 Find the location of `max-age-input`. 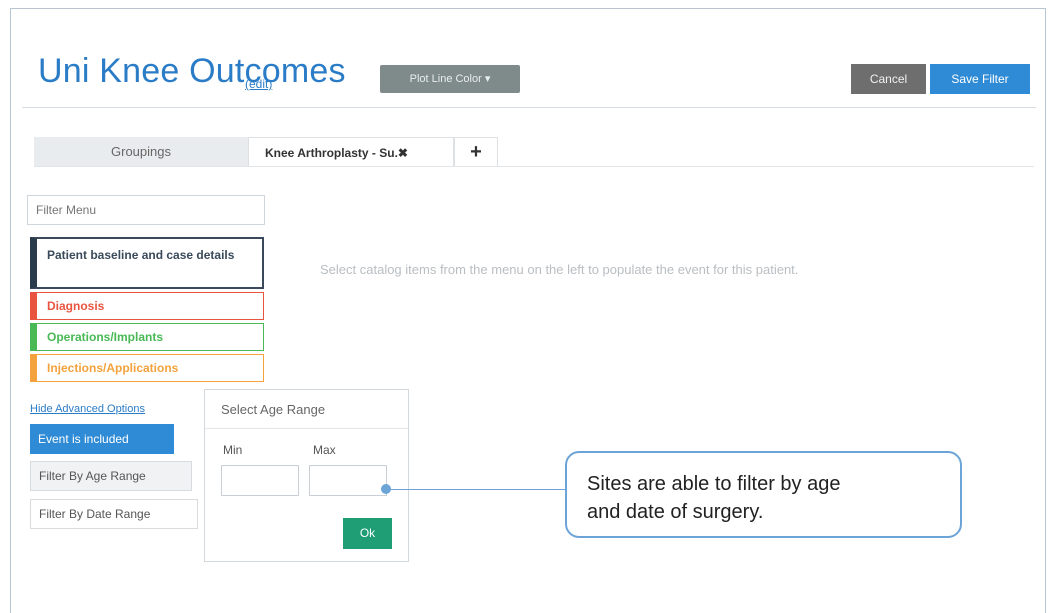

max-age-input is located at coordinates (348, 480).